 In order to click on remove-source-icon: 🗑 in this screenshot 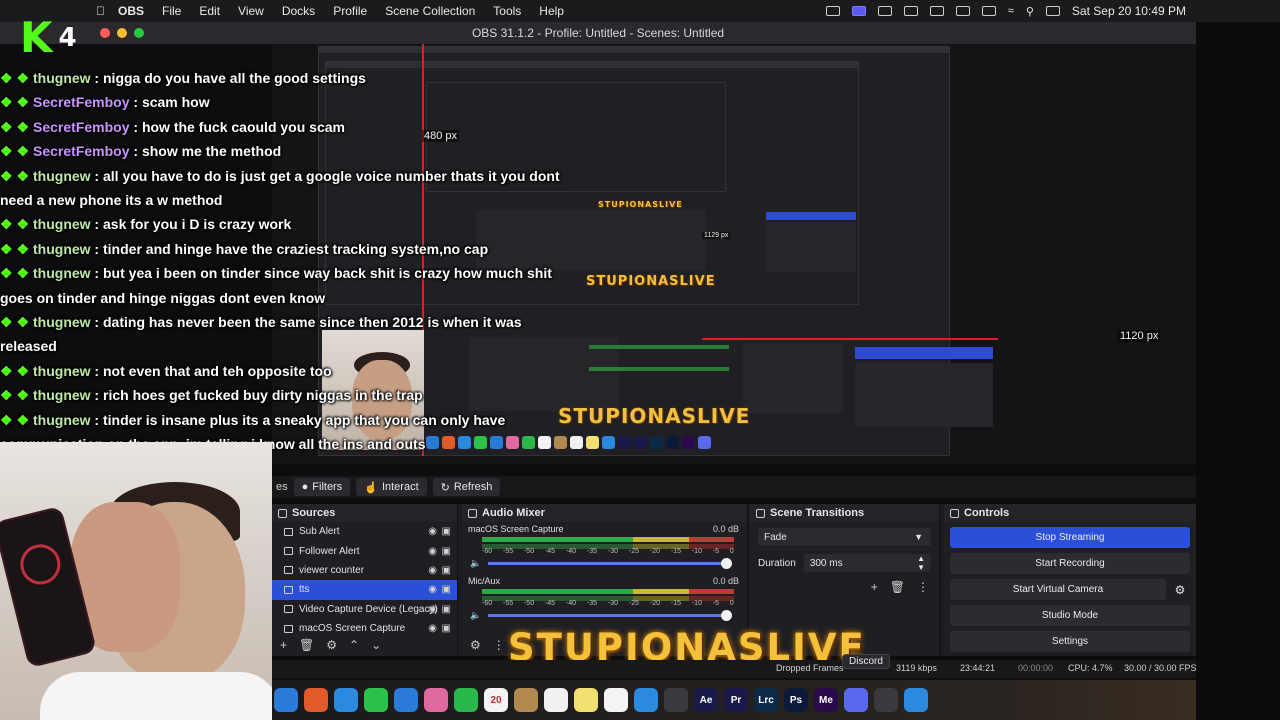, I will do `click(306, 645)`.